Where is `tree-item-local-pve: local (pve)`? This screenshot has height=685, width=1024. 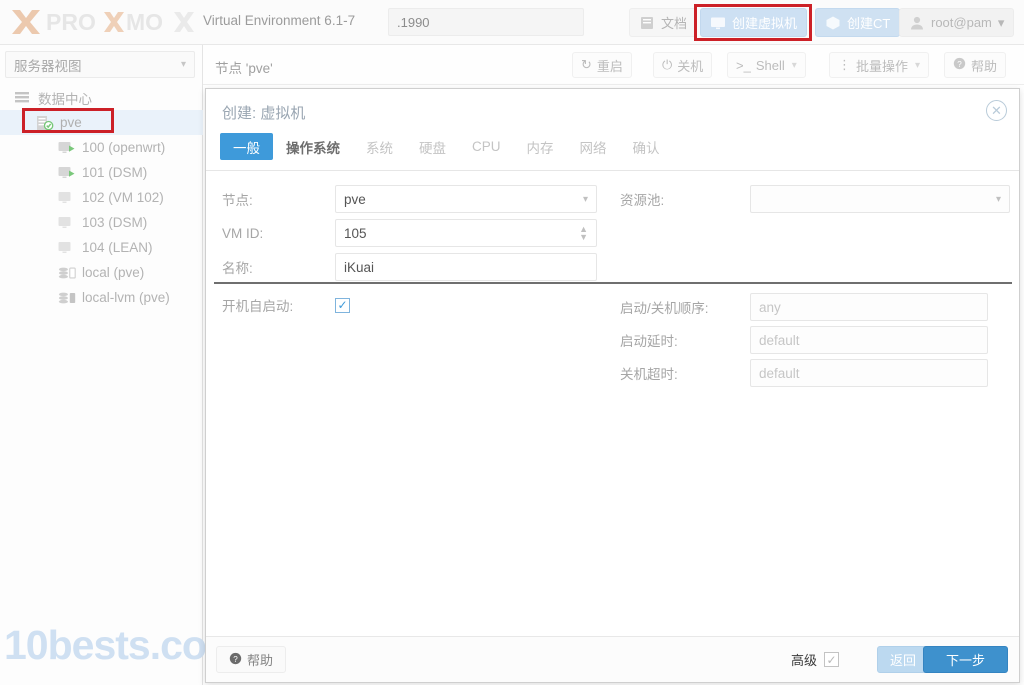
tree-item-local-pve: local (pve) is located at coordinates (101, 272).